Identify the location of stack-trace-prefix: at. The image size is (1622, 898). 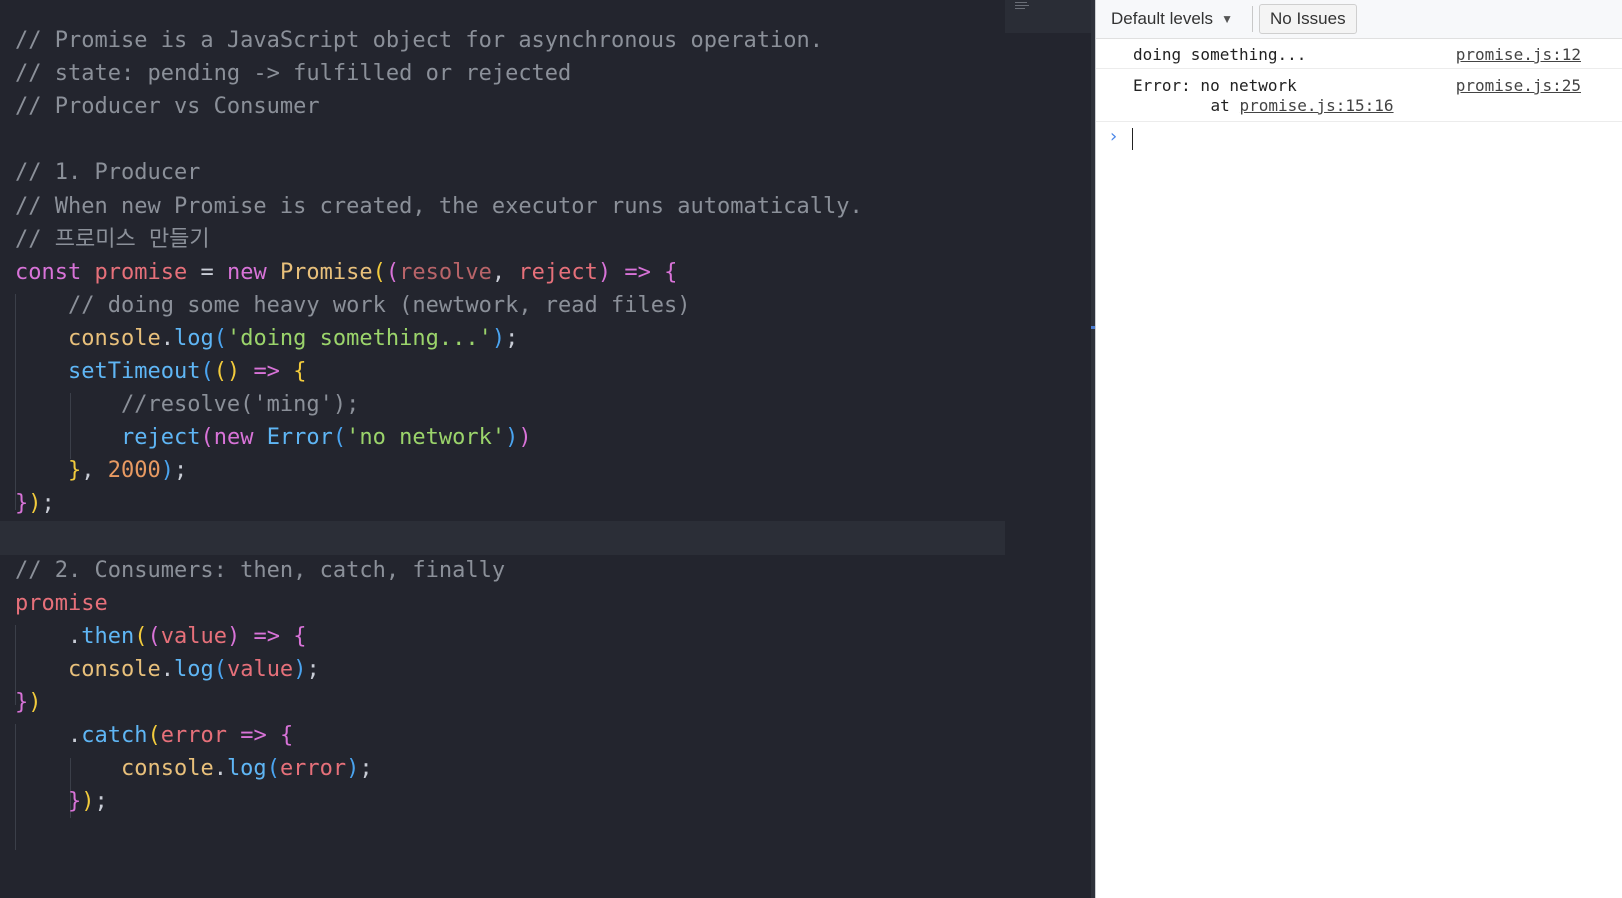
(1206, 105).